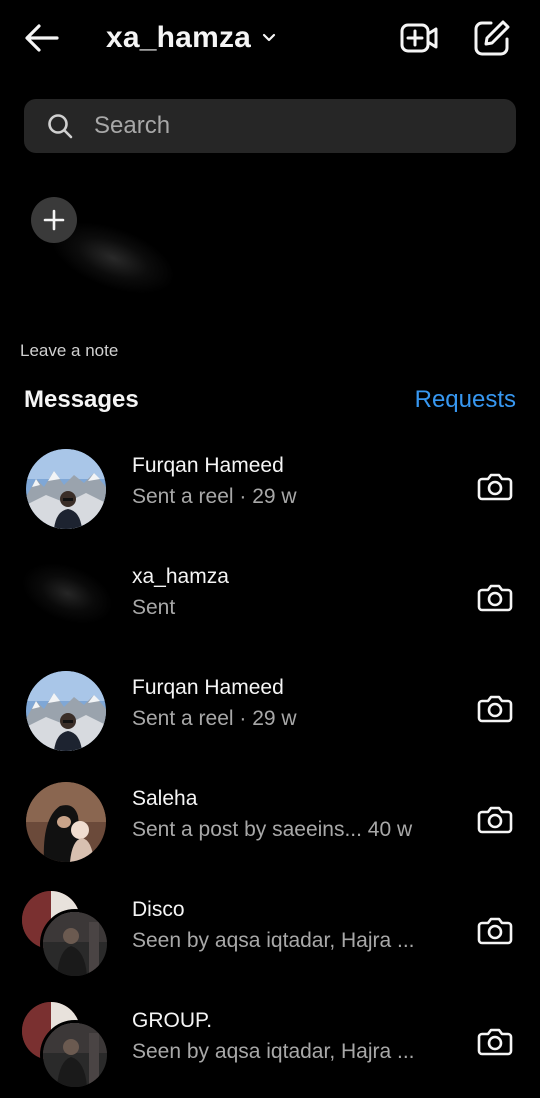 This screenshot has width=540, height=1098. I want to click on conversation-name: Saleha, so click(165, 798).